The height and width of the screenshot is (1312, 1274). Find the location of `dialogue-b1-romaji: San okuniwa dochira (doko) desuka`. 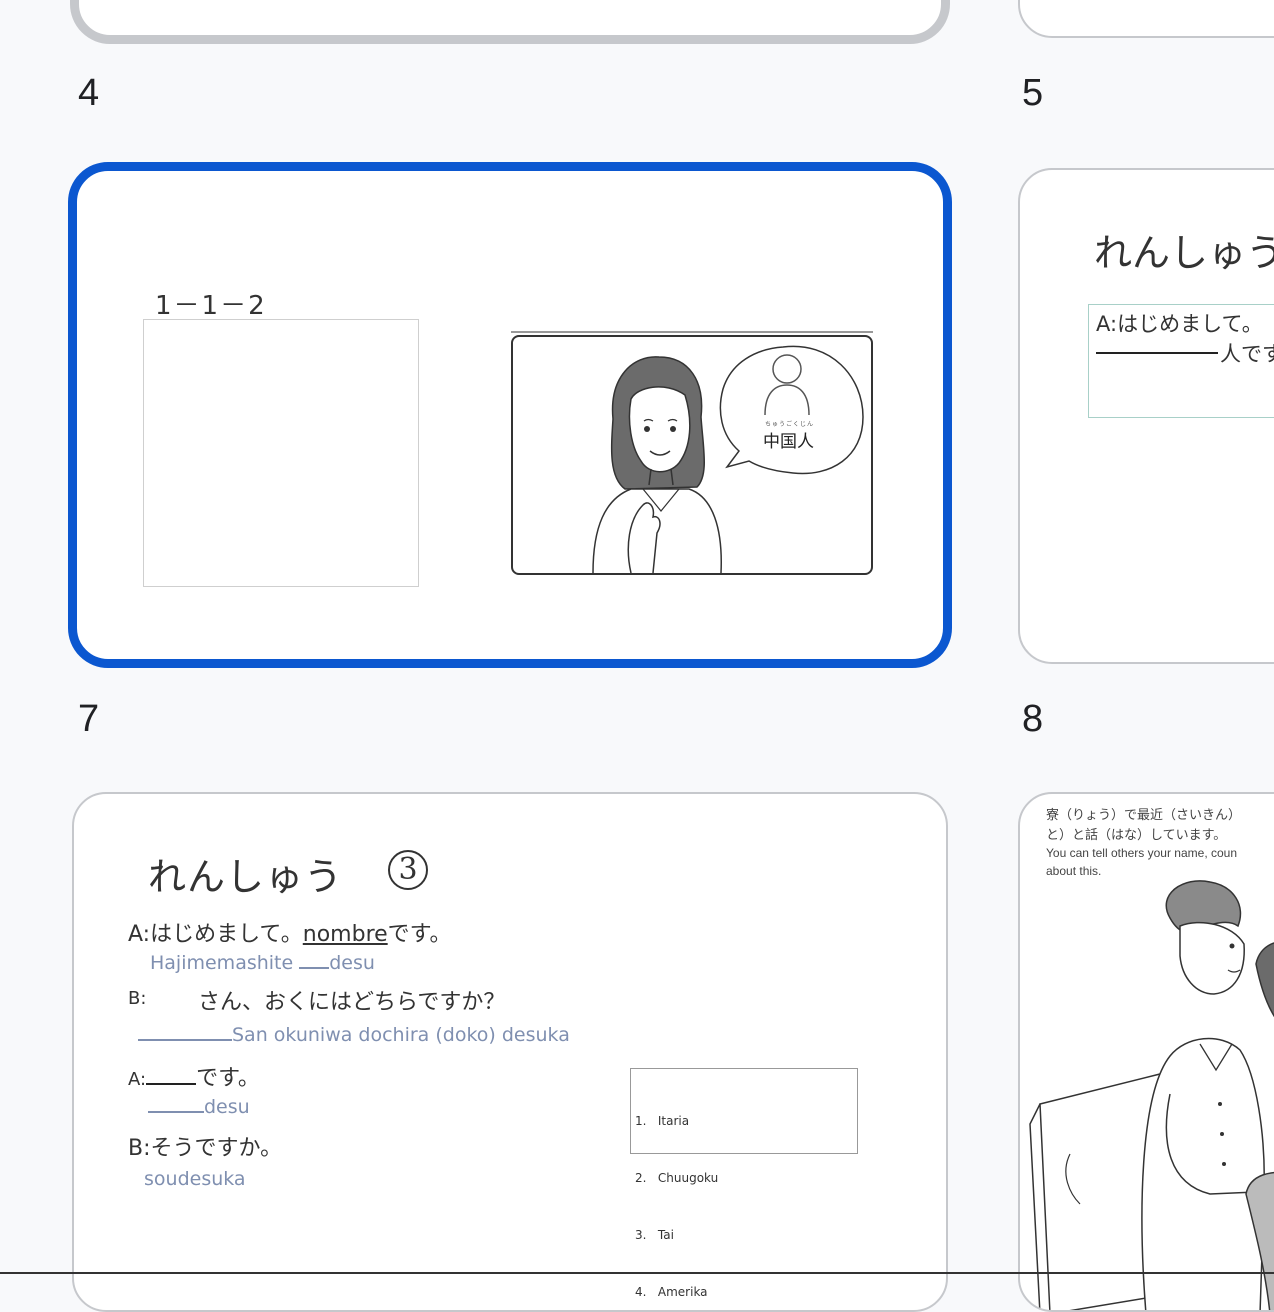

dialogue-b1-romaji: San okuniwa dochira (doko) desuka is located at coordinates (354, 1035).